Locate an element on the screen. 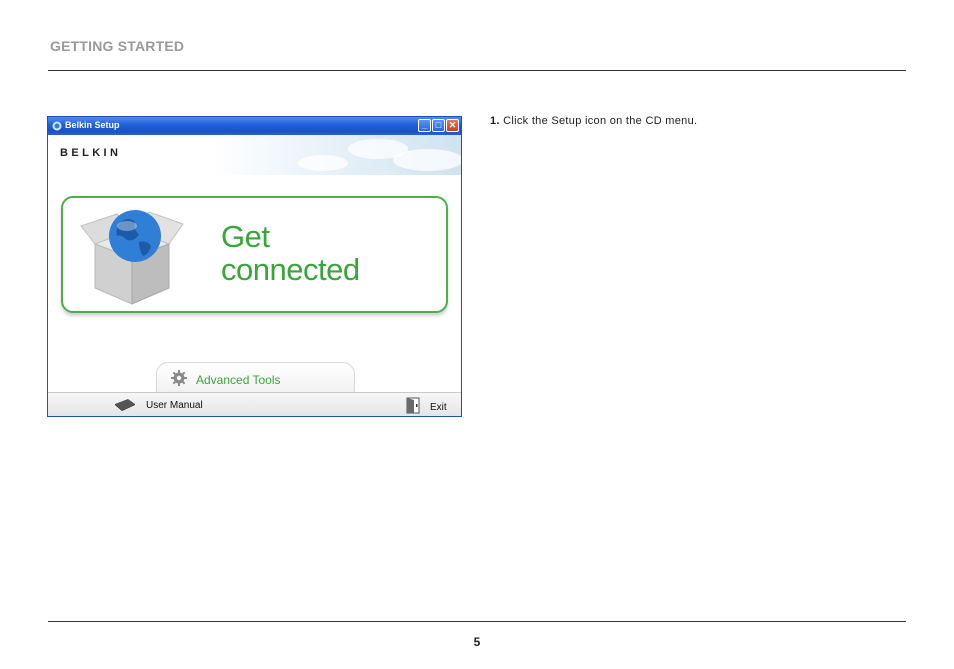 This screenshot has width=954, height=669. minimize-icon: _ is located at coordinates (424, 125).